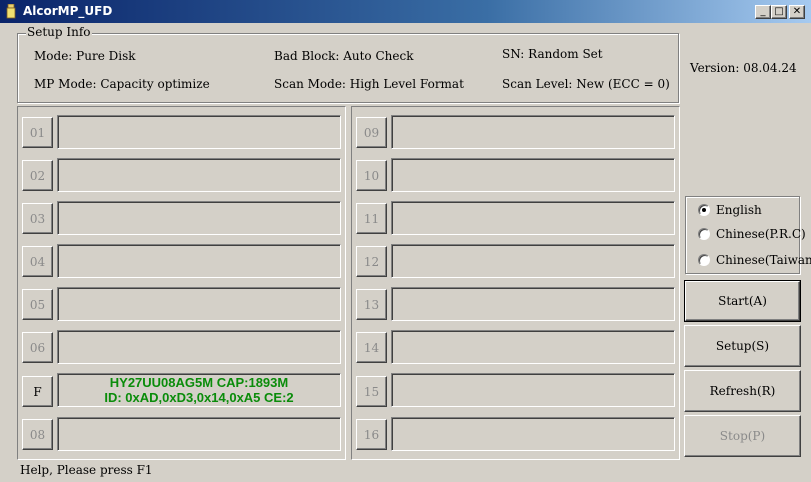 This screenshot has height=482, width=811. What do you see at coordinates (704, 234) in the screenshot?
I see `radio-chinese-prc` at bounding box center [704, 234].